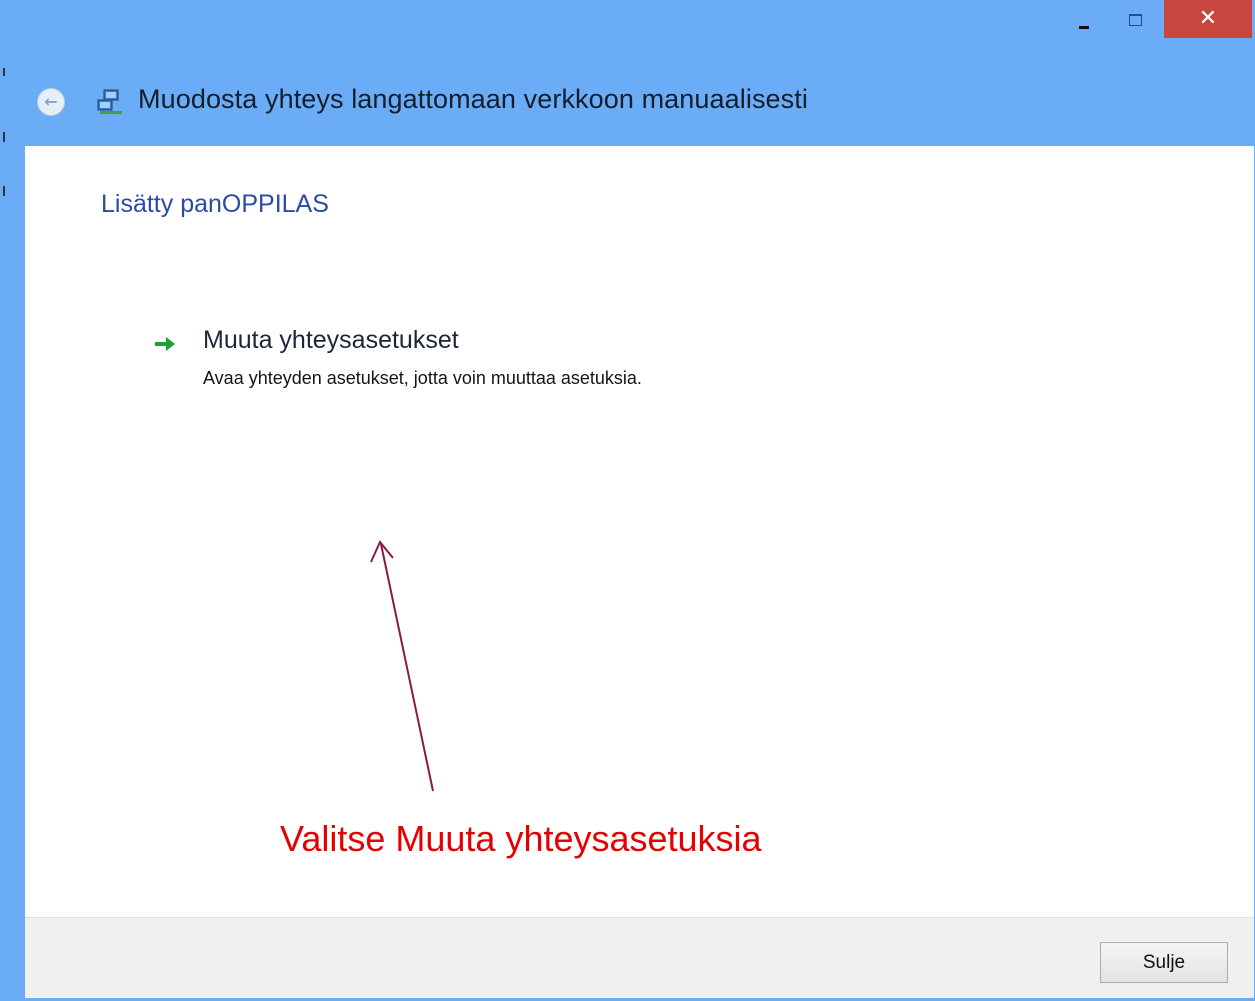  I want to click on annotation-arrow, so click(402, 666).